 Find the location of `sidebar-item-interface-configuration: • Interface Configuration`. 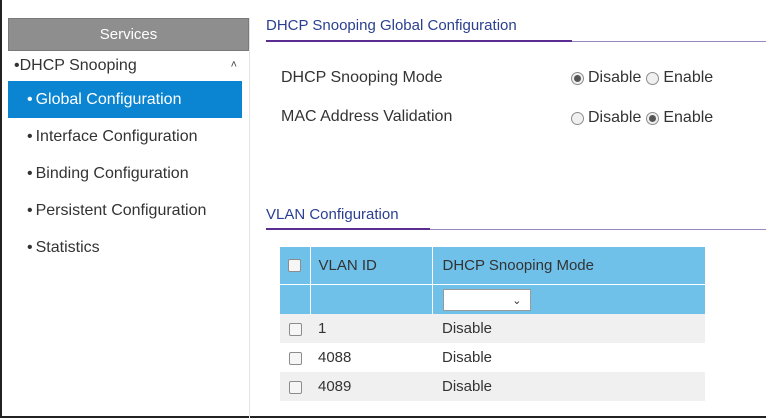

sidebar-item-interface-configuration: • Interface Configuration is located at coordinates (128, 136).